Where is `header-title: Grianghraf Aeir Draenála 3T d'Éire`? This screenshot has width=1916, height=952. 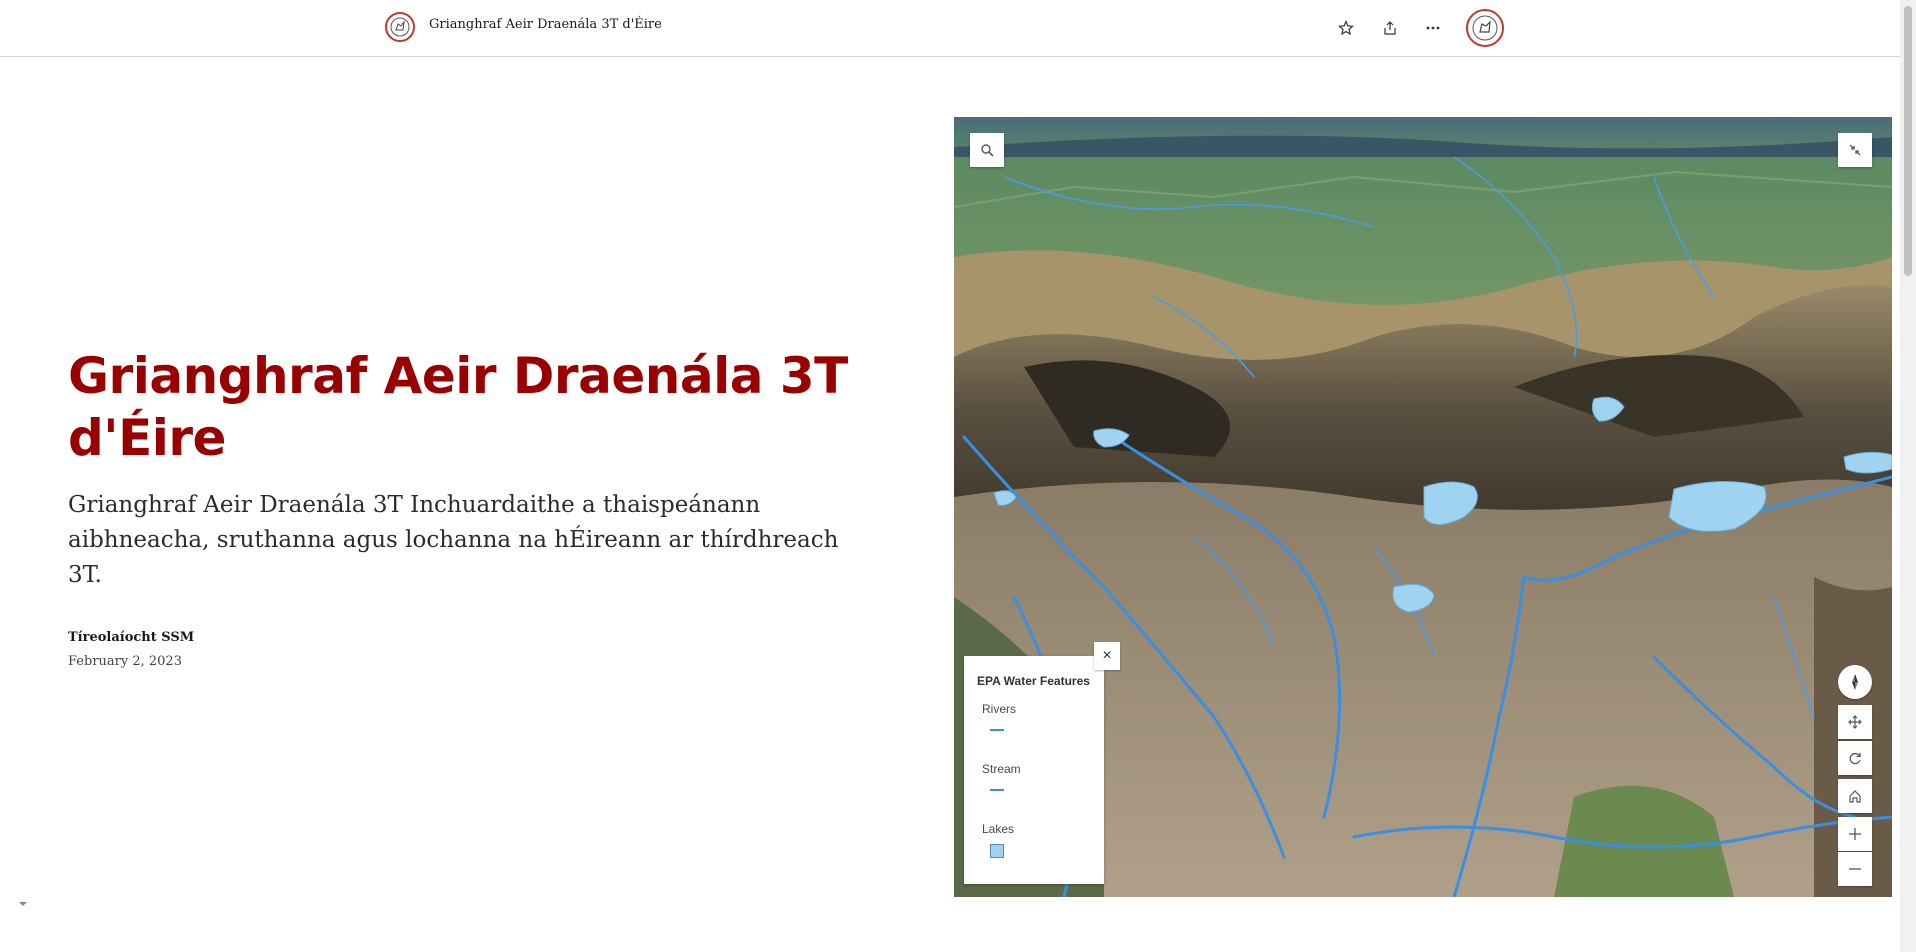 header-title: Grianghraf Aeir Draenála 3T d'Éire is located at coordinates (545, 24).